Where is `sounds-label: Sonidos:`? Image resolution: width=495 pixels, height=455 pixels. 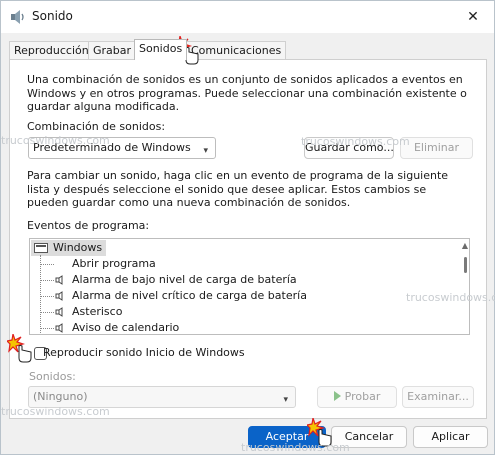
sounds-label: Sonidos: is located at coordinates (52, 376).